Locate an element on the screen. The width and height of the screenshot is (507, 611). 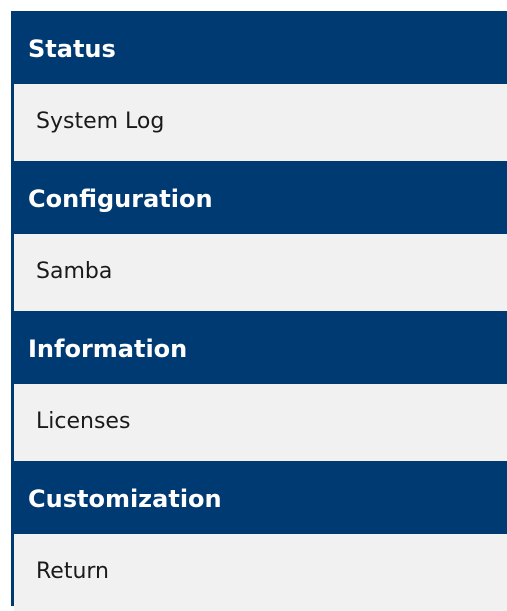
section-header-status: Status is located at coordinates (260, 47).